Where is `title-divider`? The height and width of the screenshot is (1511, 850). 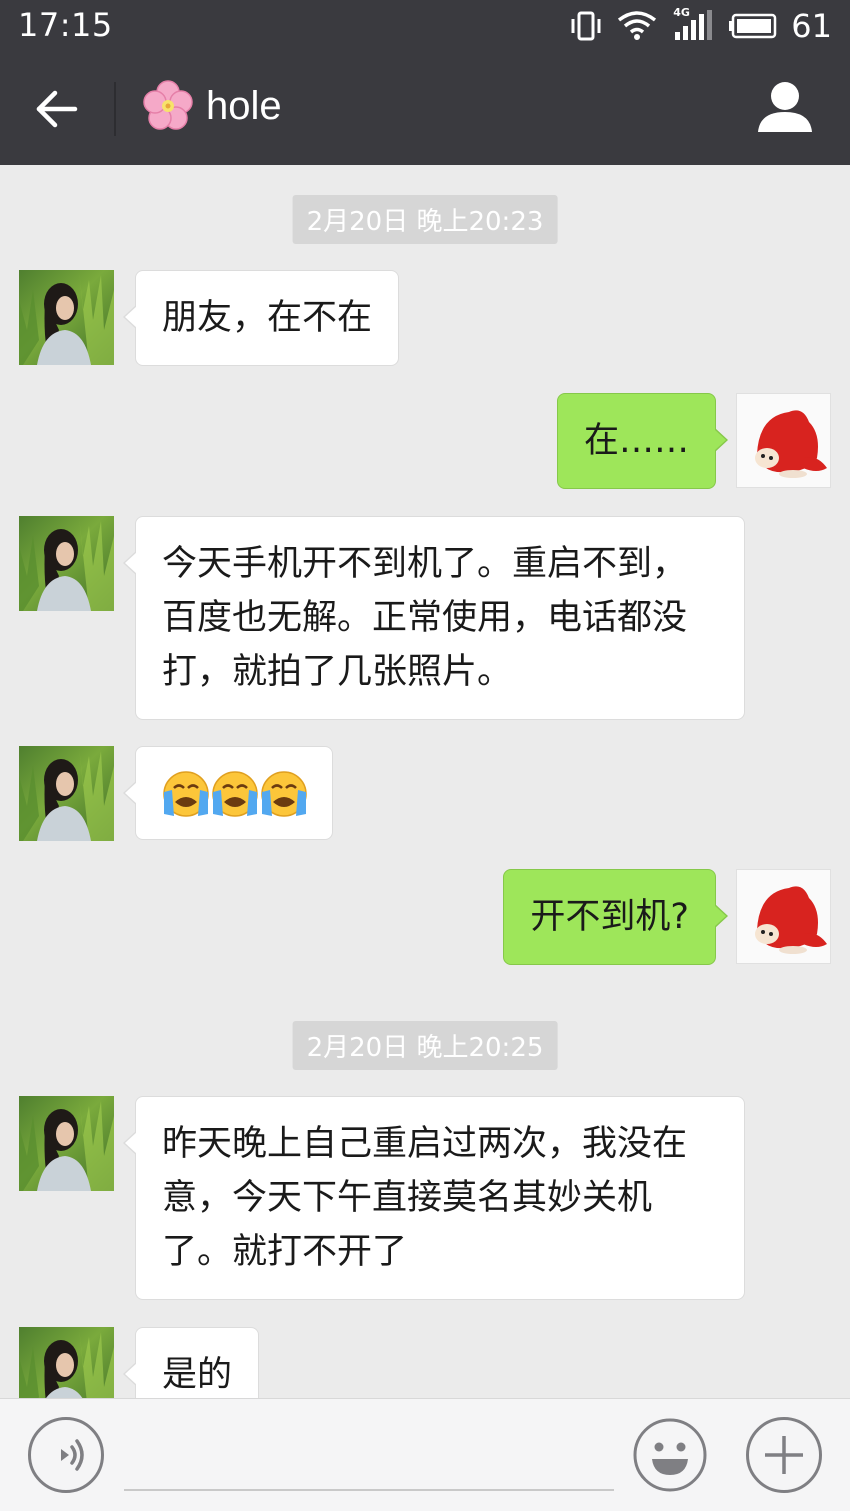
title-divider is located at coordinates (115, 109).